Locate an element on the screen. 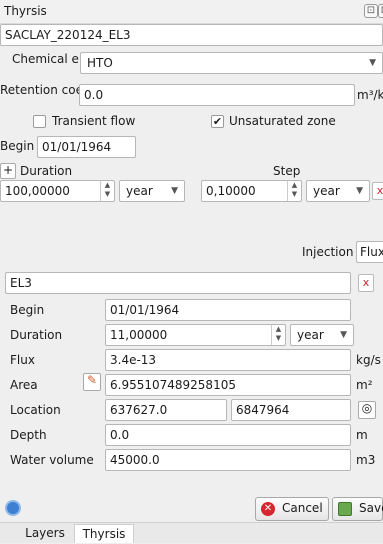 The width and height of the screenshot is (383, 544). area-field: 6.955107489258105 is located at coordinates (228, 385).